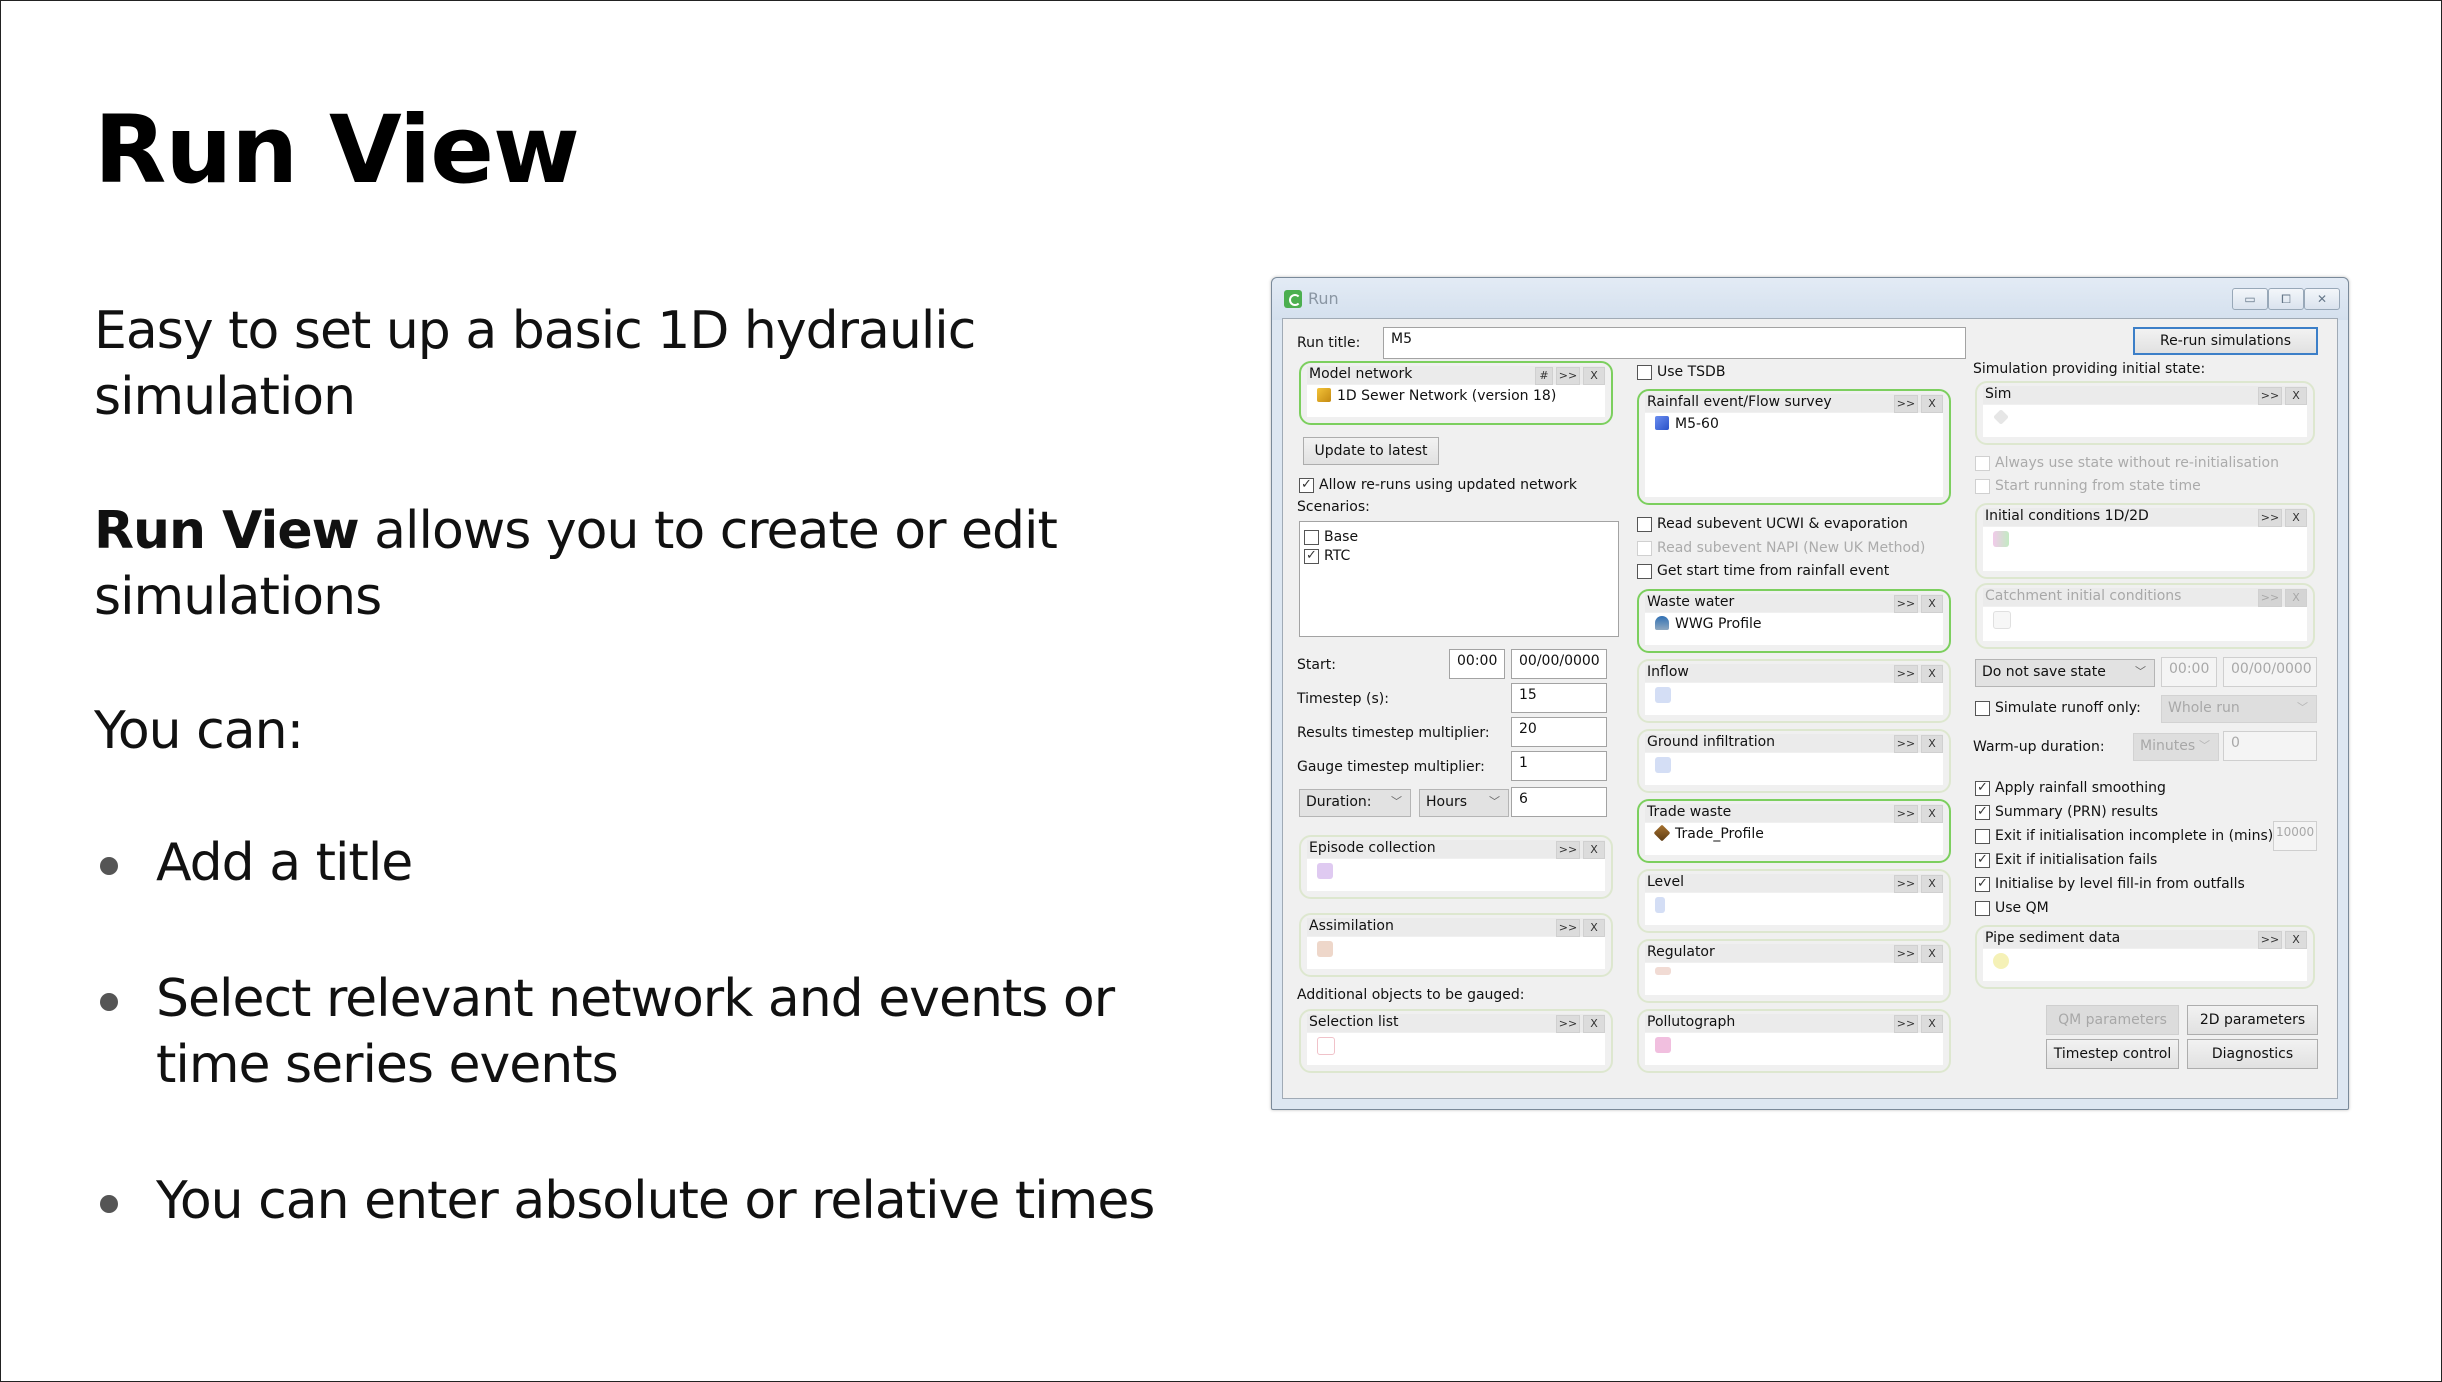  I want to click on read-ucwi-checkbox: Read subevent UCWI & evaporation, so click(1772, 524).